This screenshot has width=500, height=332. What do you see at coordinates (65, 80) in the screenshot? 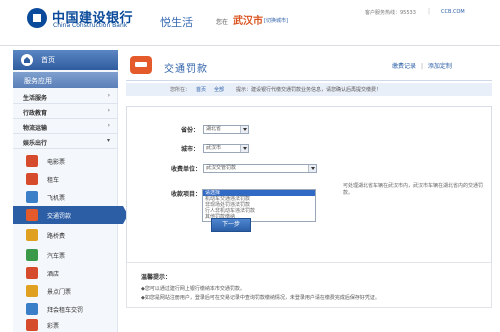
I see `services-header: 服务应用` at bounding box center [65, 80].